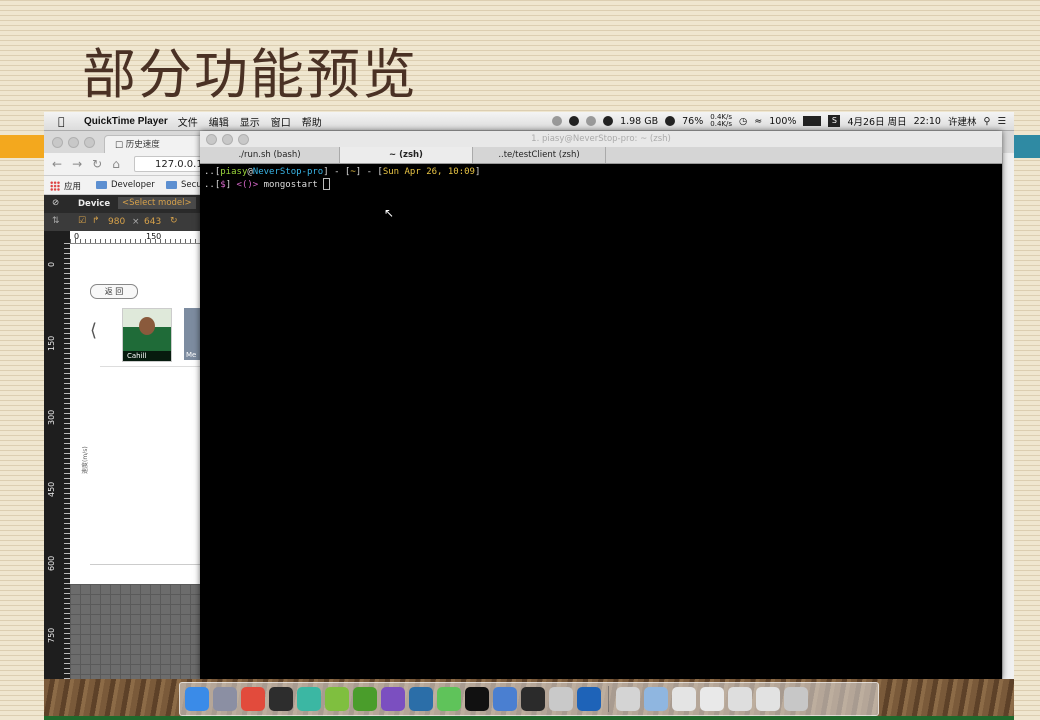 The width and height of the screenshot is (1040, 720). Describe the element at coordinates (987, 121) in the screenshot. I see `spotlight-icon: ⚲` at that location.